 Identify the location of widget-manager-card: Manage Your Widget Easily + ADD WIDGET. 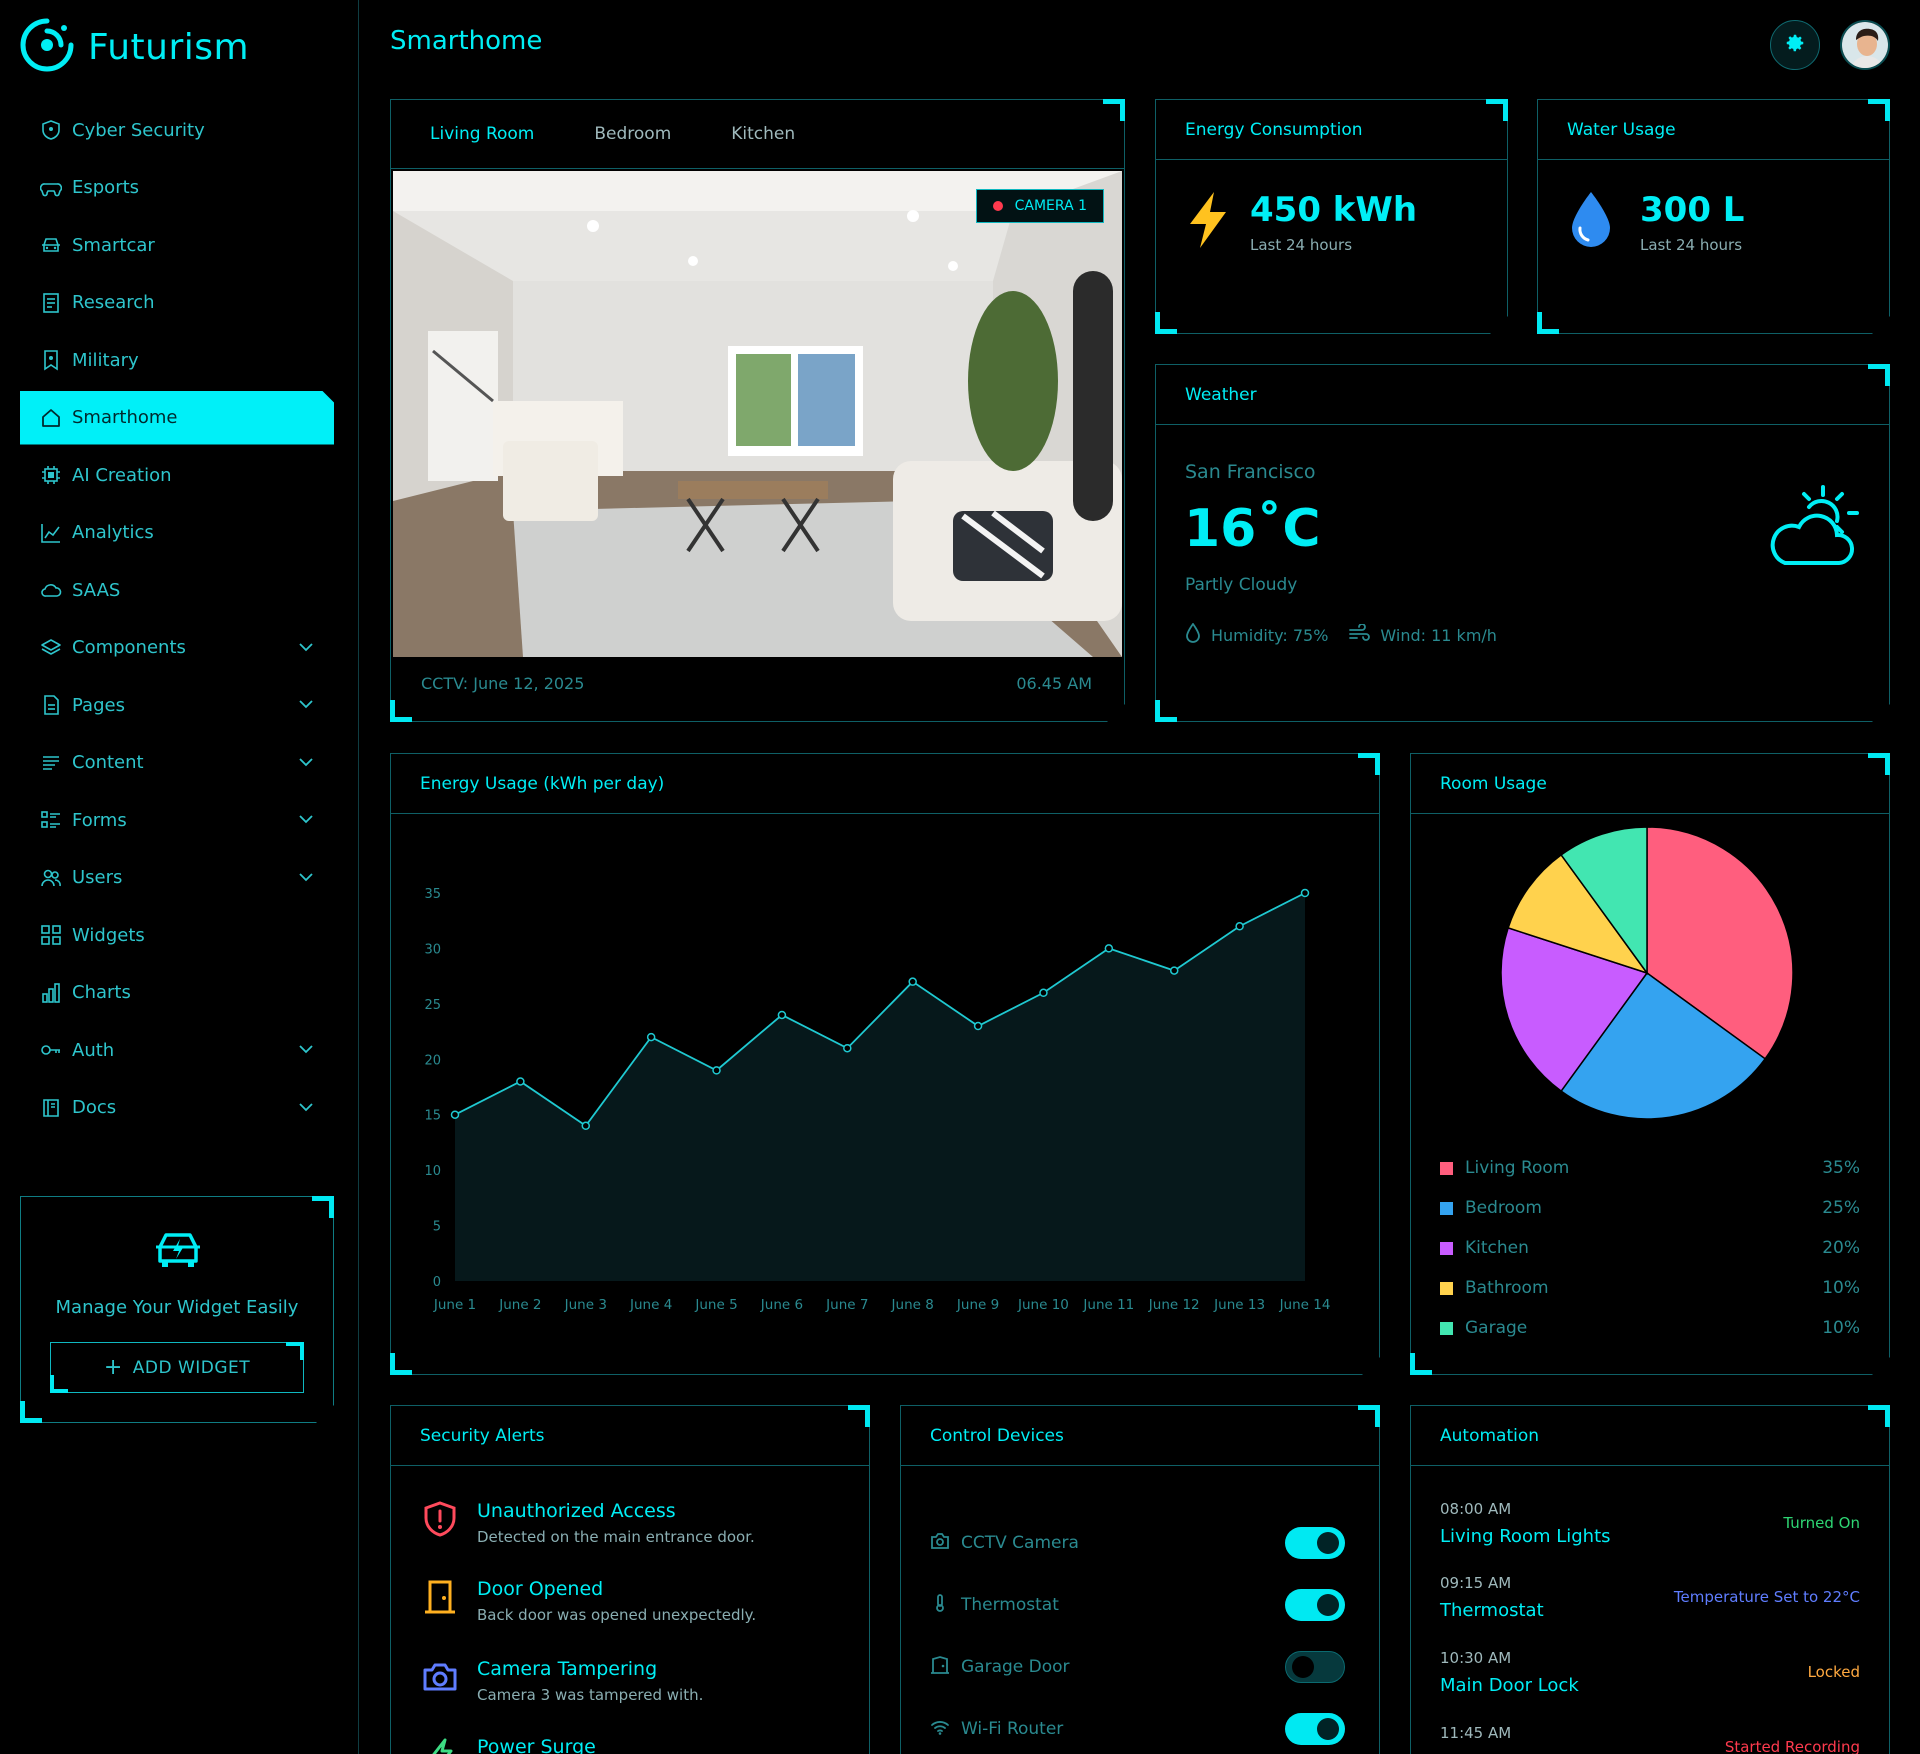
(177, 1309).